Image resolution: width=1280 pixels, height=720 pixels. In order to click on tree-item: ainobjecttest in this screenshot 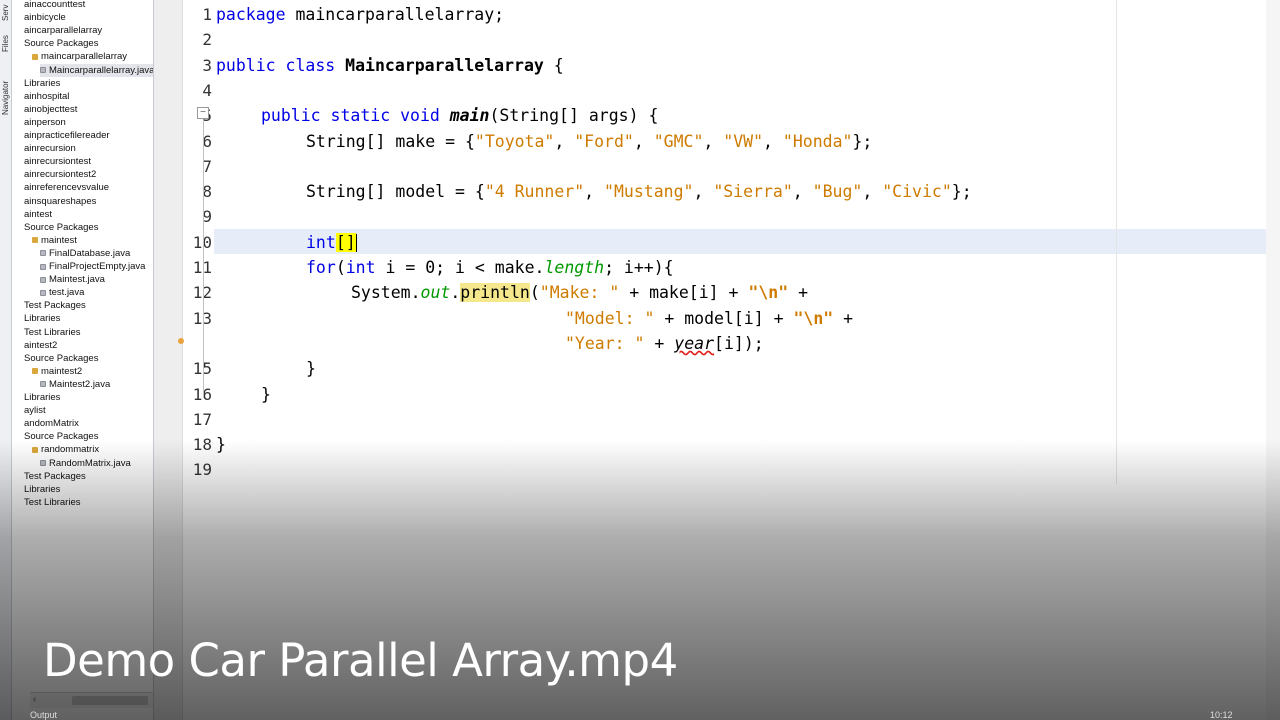, I will do `click(50, 109)`.